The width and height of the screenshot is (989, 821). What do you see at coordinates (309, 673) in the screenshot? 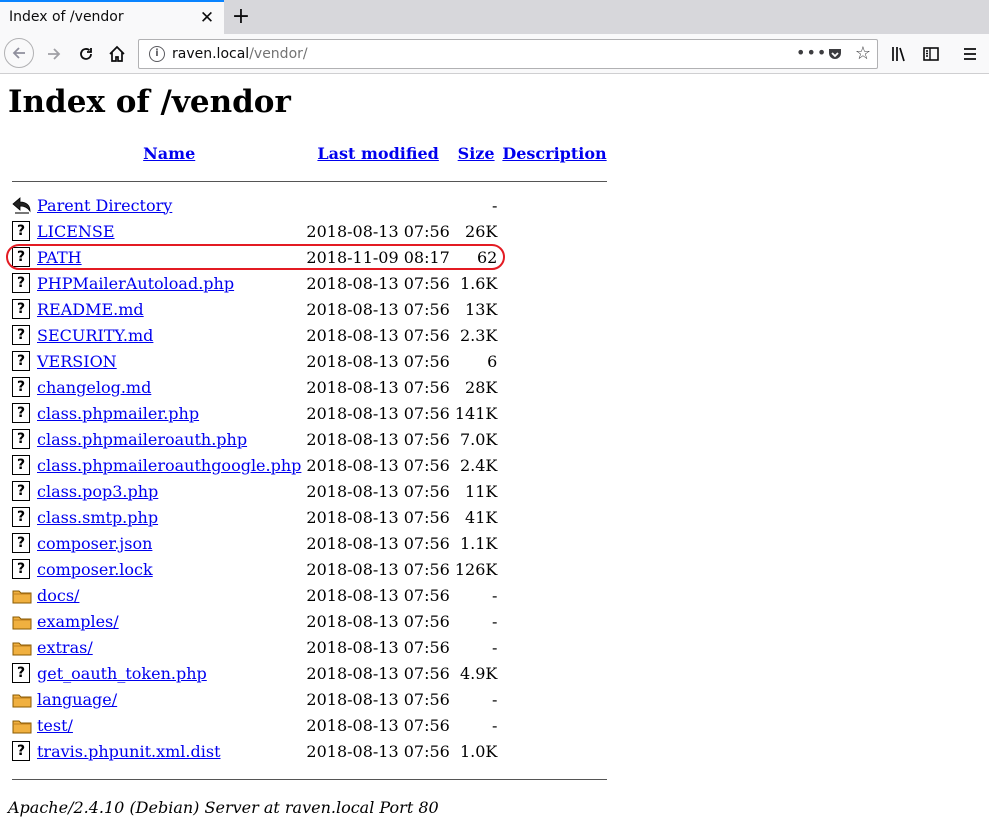
I see `table-row: ? get_oauth_token.php 2018-08-13 07:56 4.9K` at bounding box center [309, 673].